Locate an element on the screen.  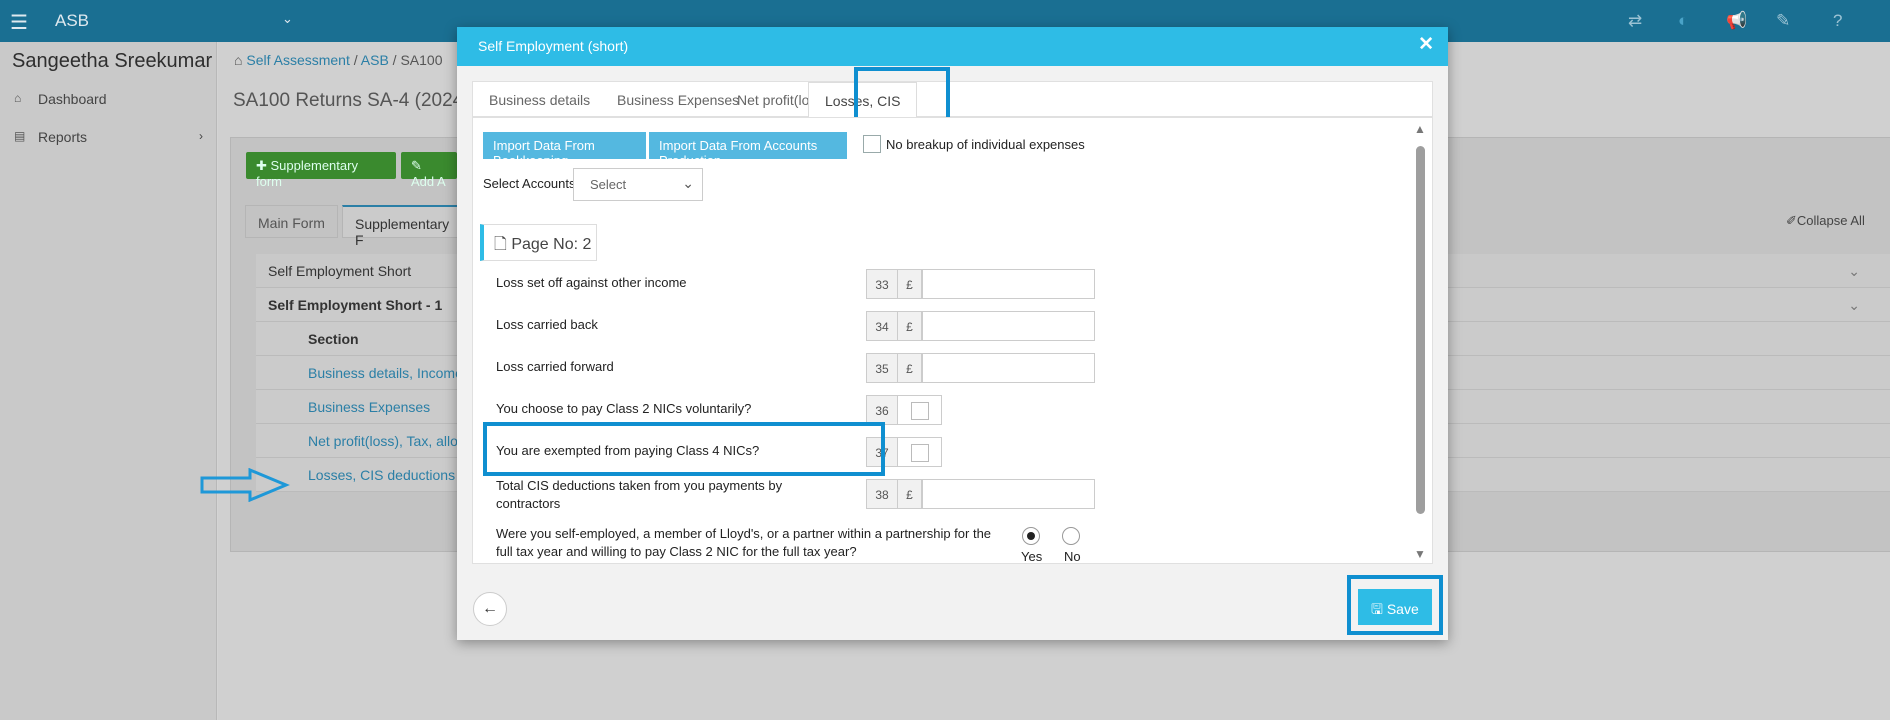
class4-exempt-checkbox is located at coordinates (920, 452).